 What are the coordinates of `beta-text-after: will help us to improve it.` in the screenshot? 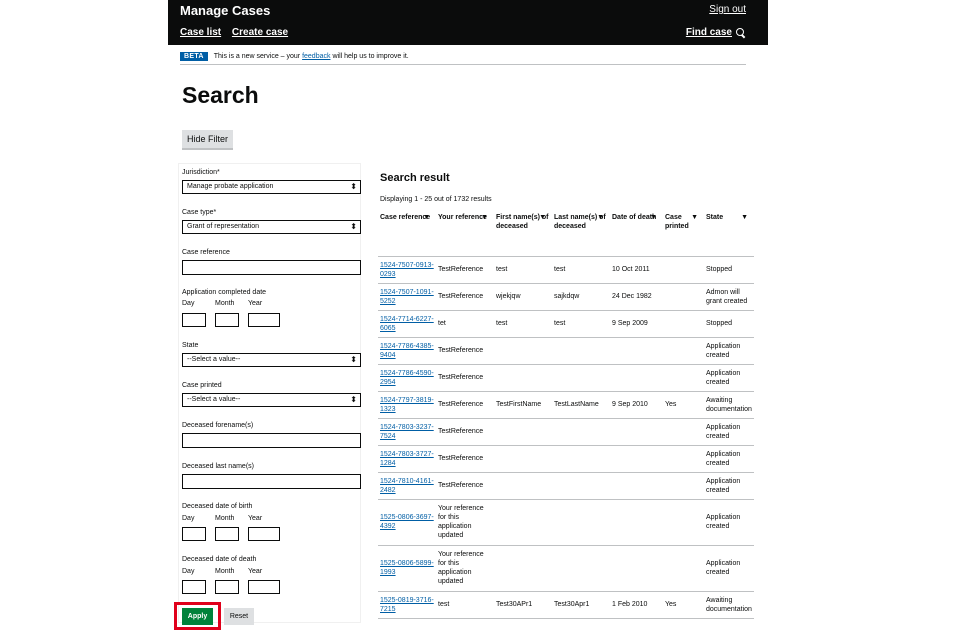 It's located at (370, 56).